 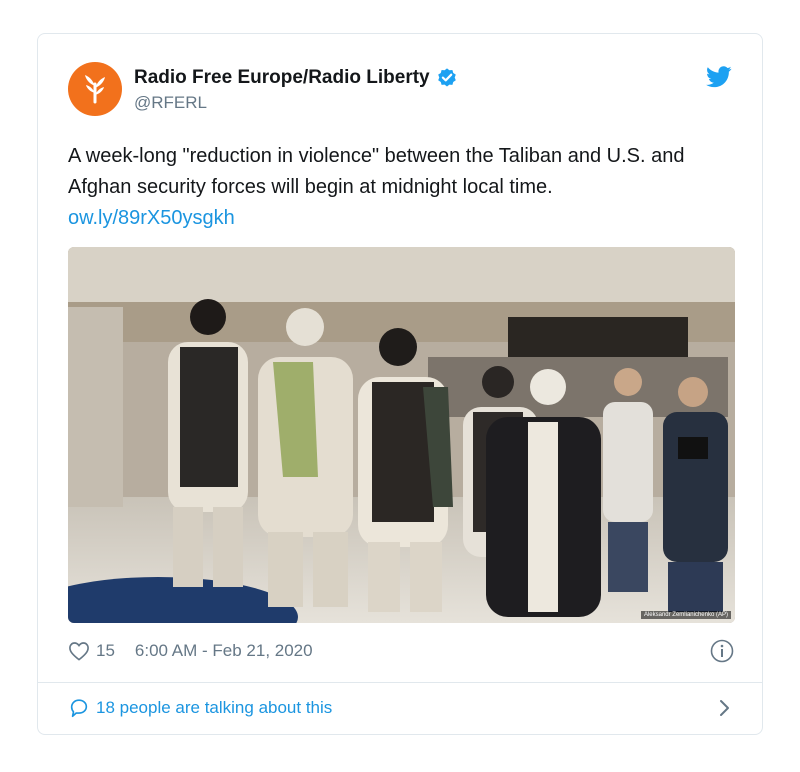 What do you see at coordinates (401, 708) in the screenshot?
I see `conversation-link: 18 people are talking about this` at bounding box center [401, 708].